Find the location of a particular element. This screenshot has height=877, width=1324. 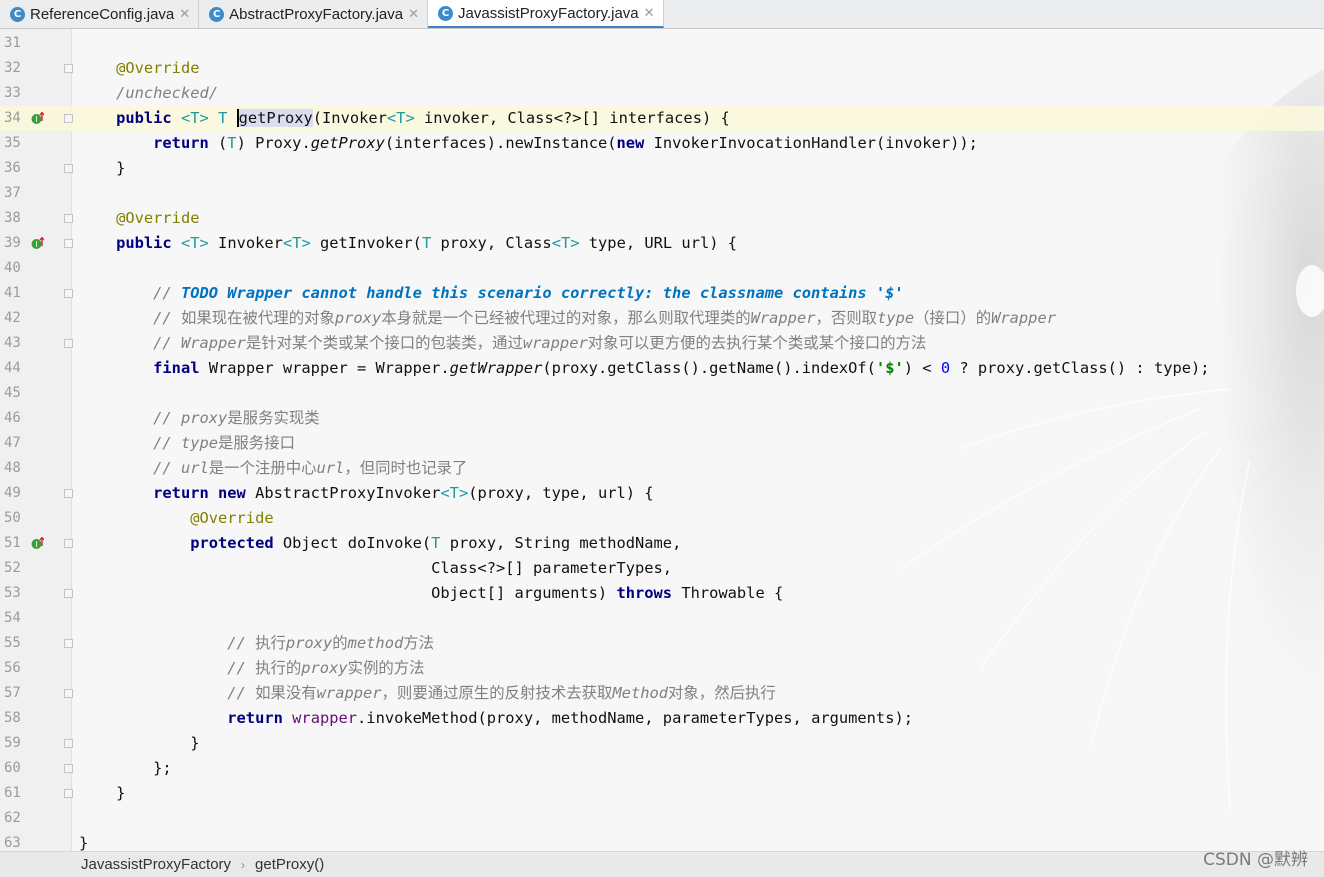

code-line: 31 is located at coordinates (662, 43).